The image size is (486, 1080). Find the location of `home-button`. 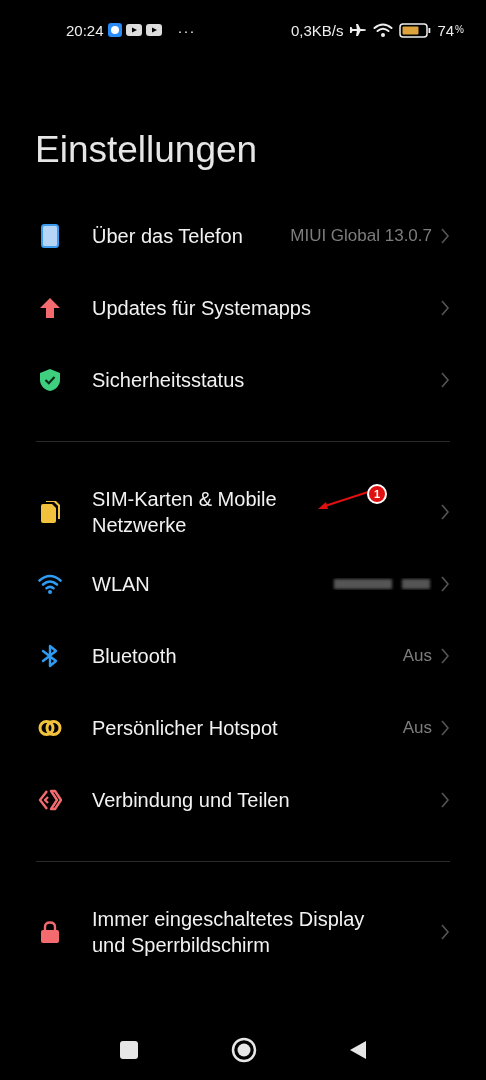

home-button is located at coordinates (244, 1050).